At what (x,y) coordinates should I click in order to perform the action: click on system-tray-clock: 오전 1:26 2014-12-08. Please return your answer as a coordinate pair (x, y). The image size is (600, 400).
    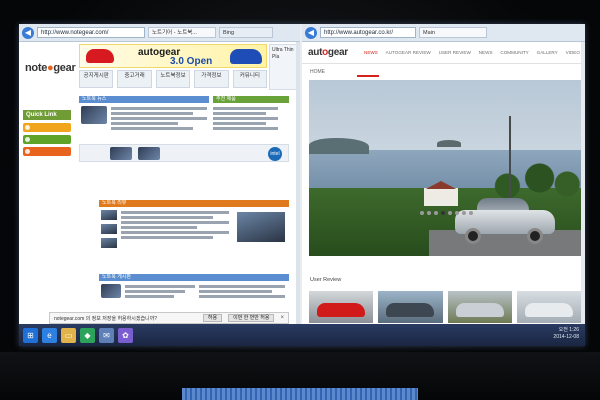
    Looking at the image, I should click on (566, 334).